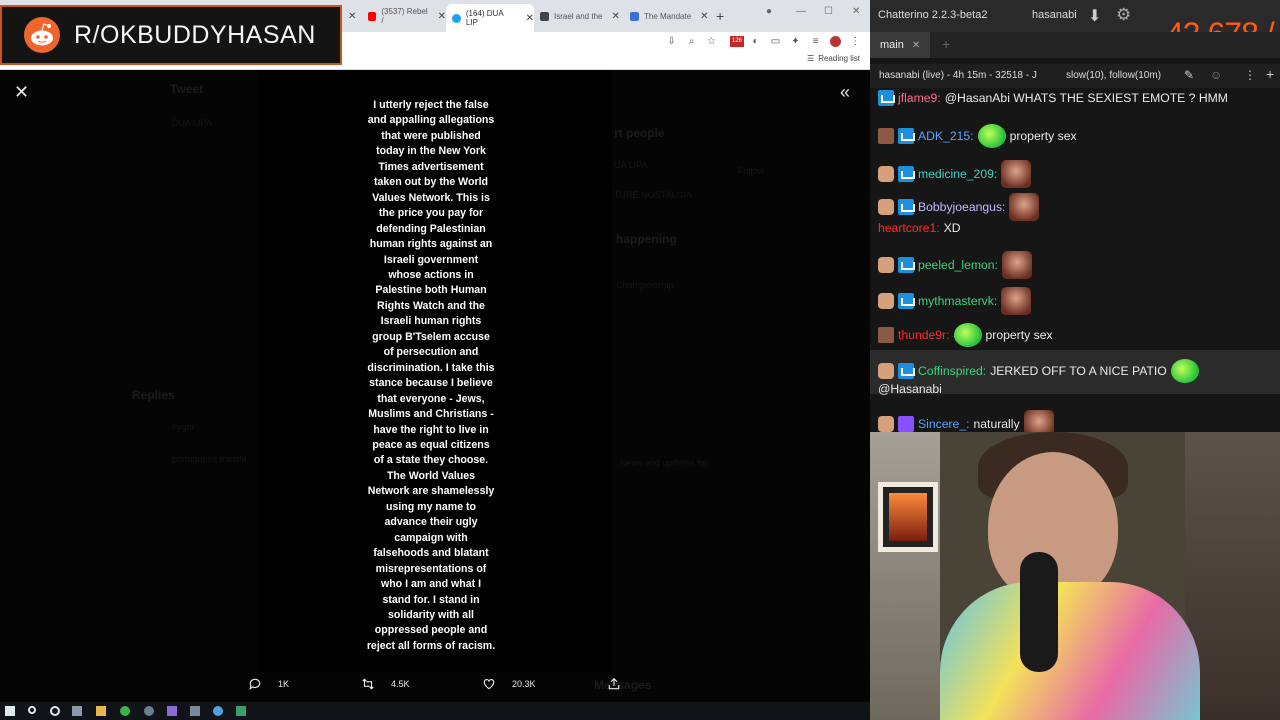  Describe the element at coordinates (828, 11) in the screenshot. I see `maximize-icon: ☐` at that location.